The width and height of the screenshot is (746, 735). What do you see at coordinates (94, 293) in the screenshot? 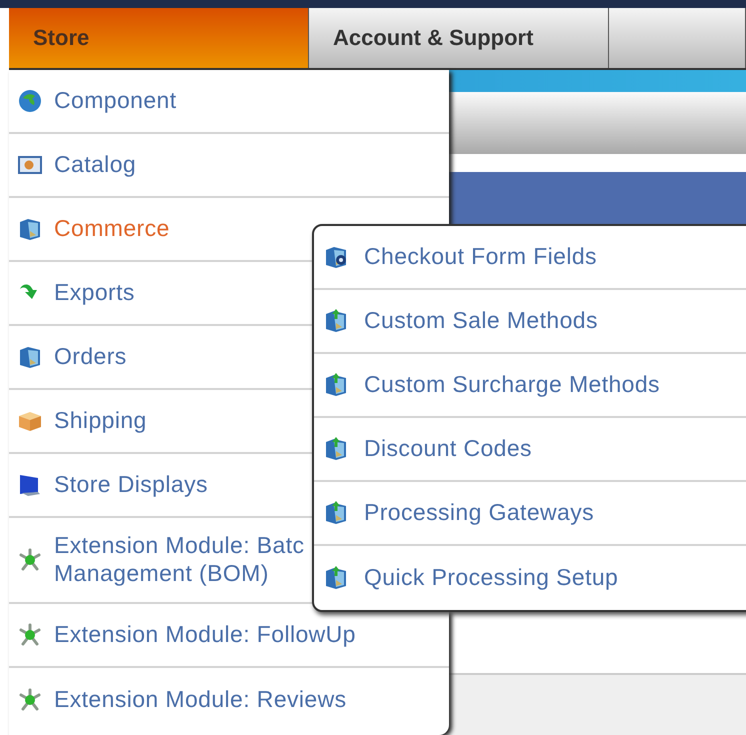
I see `menu-item-label: Exports` at bounding box center [94, 293].